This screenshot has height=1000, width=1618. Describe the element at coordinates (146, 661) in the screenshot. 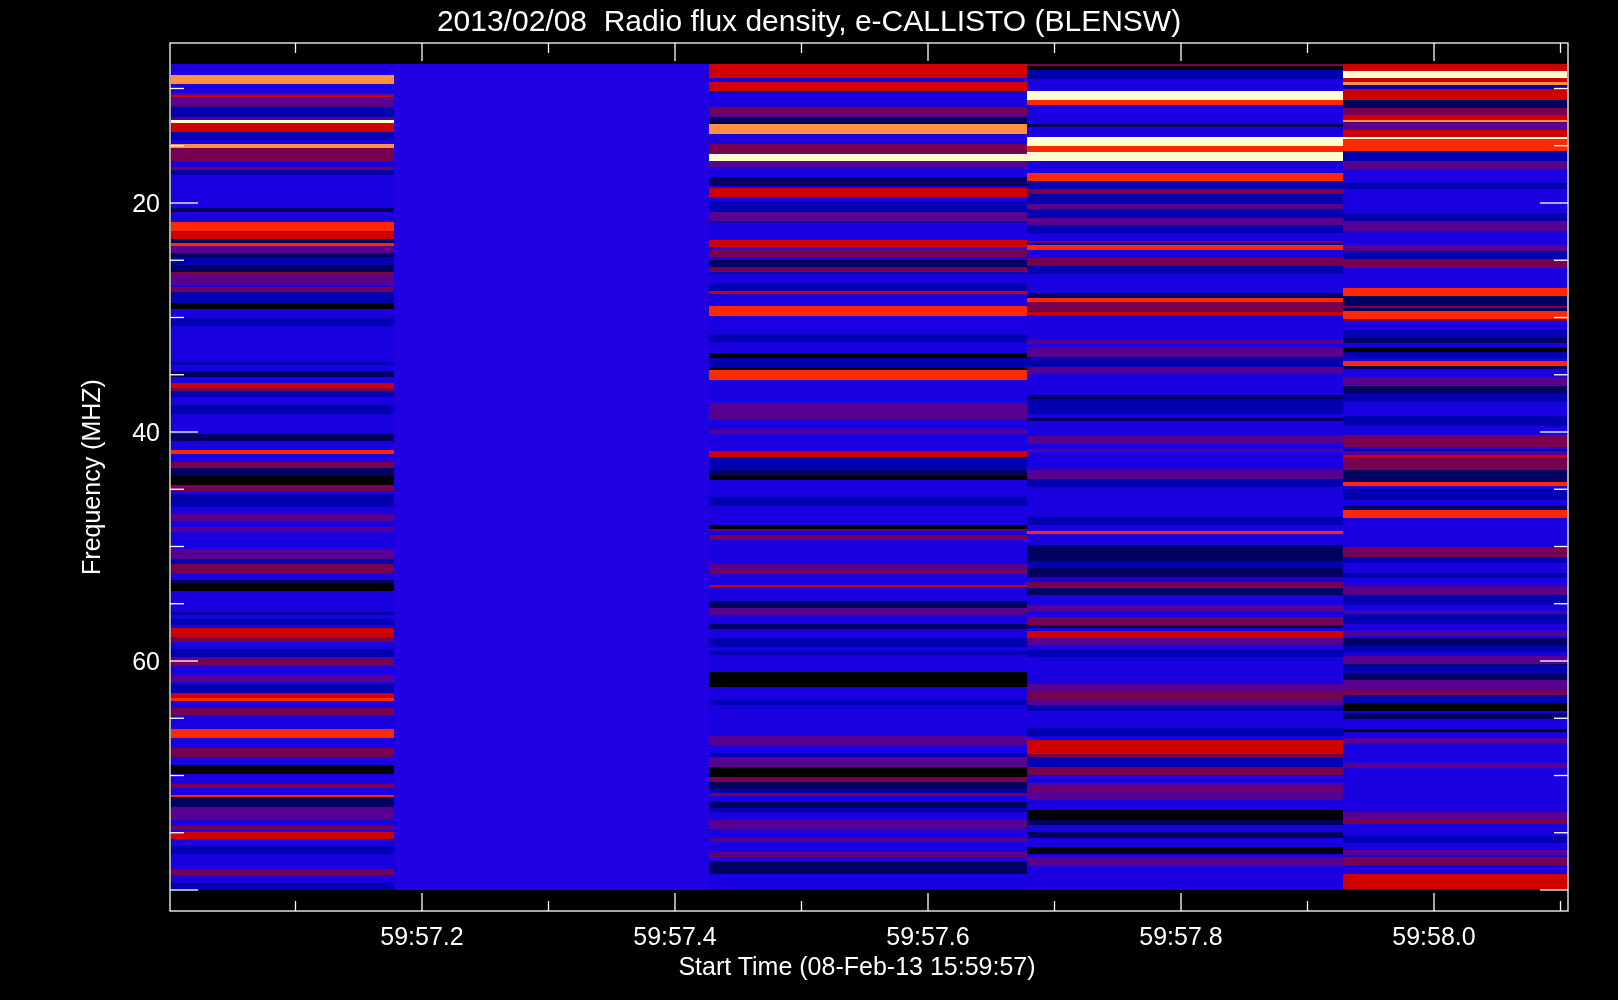

I see `y-tick-label: 60` at that location.